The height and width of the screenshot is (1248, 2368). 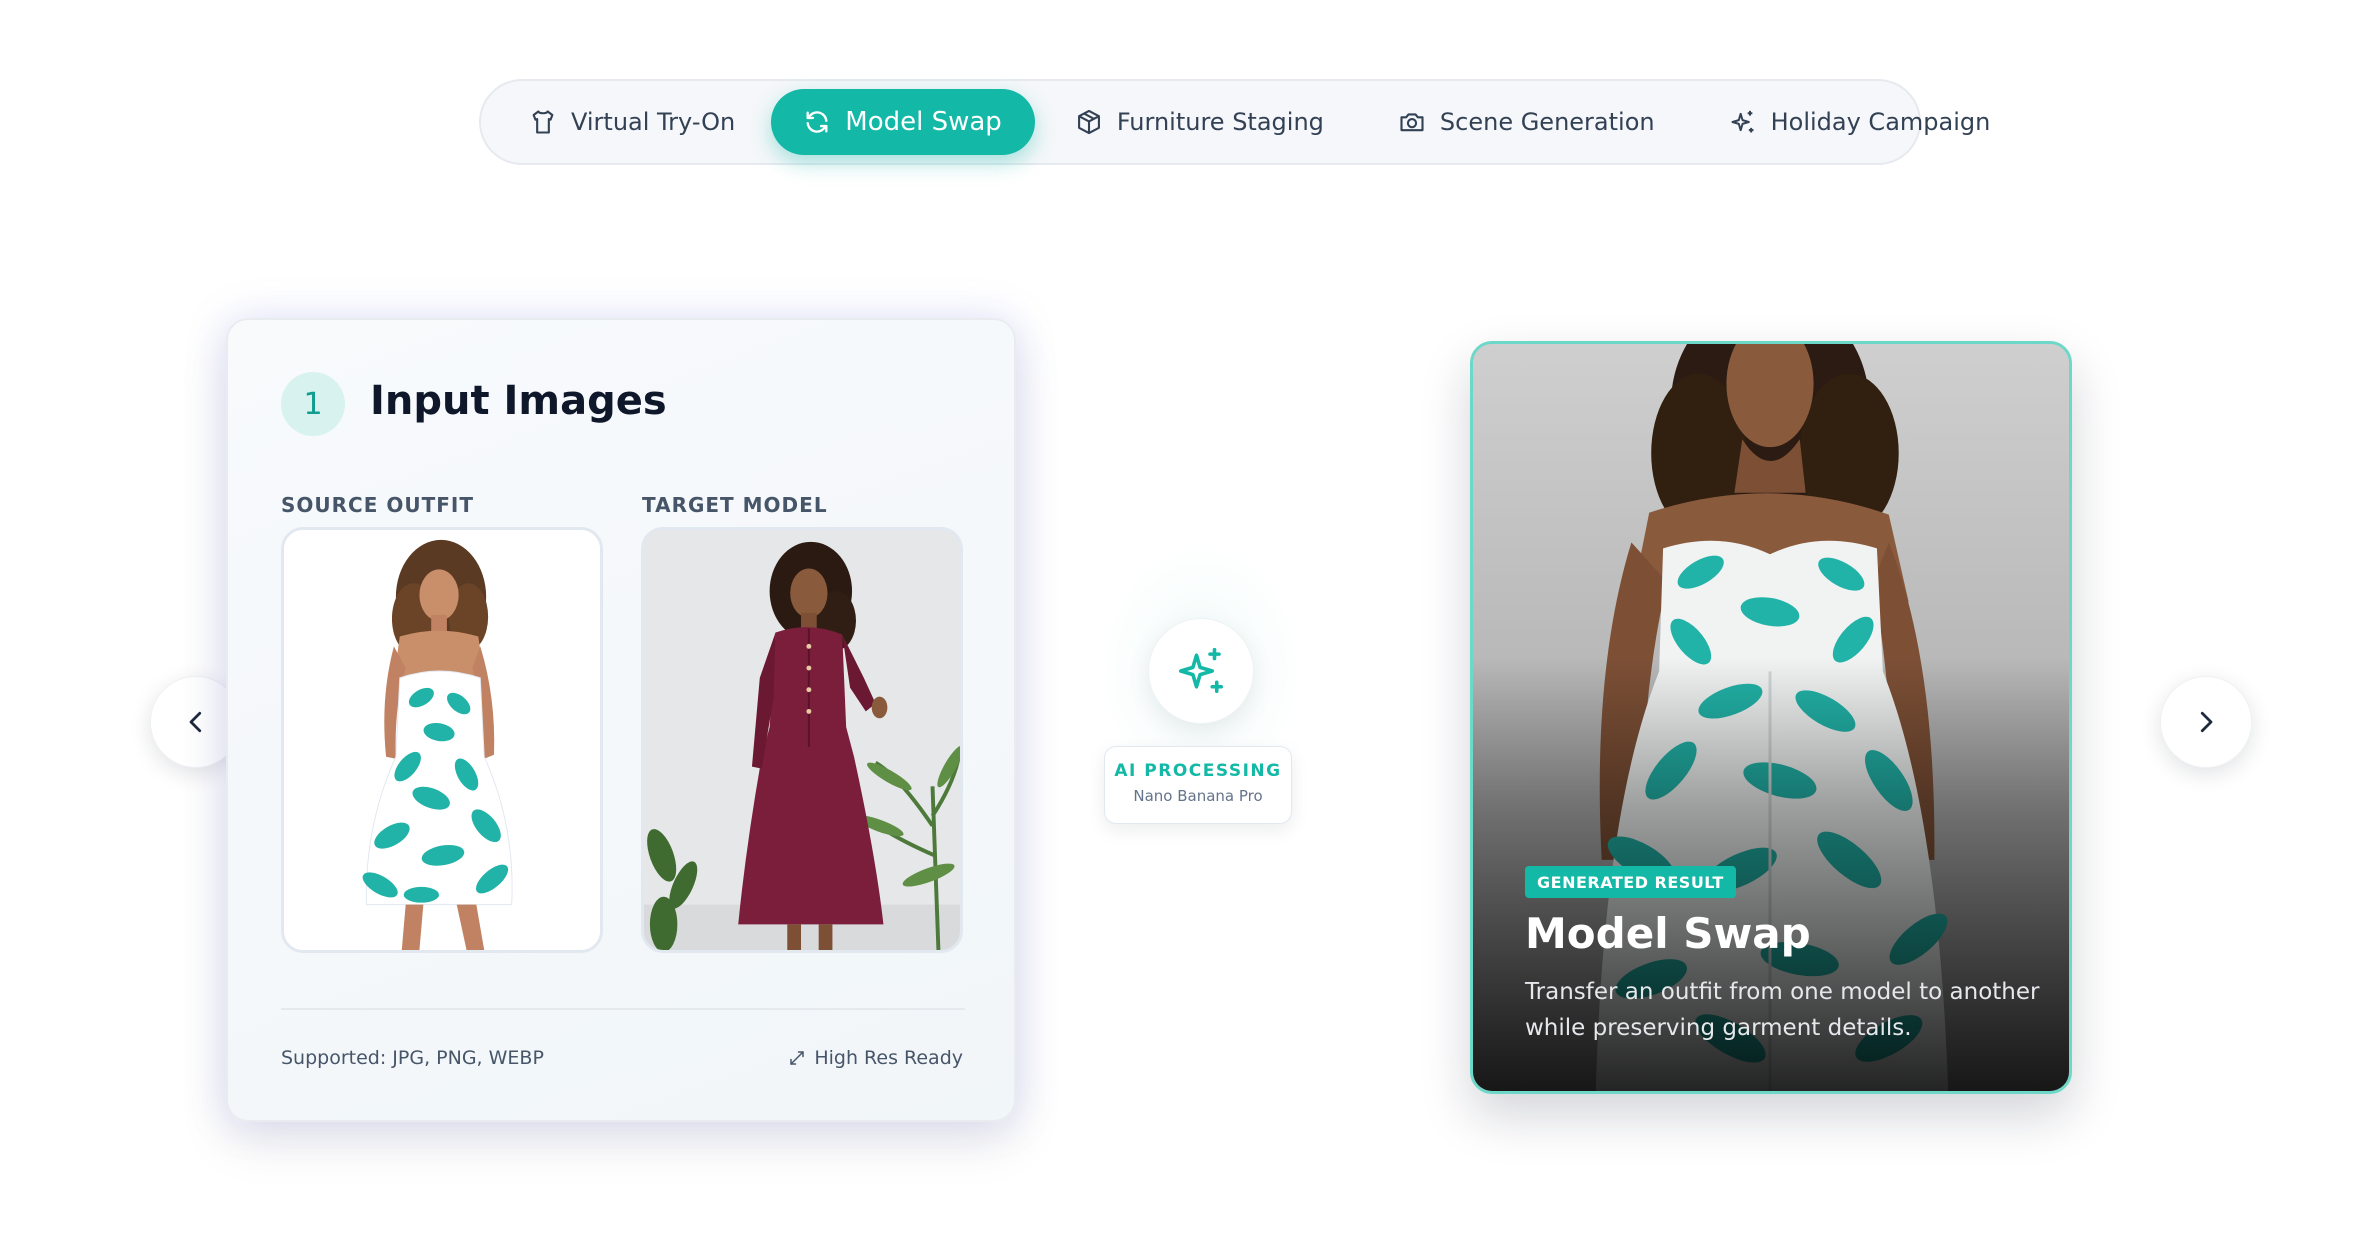 What do you see at coordinates (543, 122) in the screenshot?
I see `shirt-icon` at bounding box center [543, 122].